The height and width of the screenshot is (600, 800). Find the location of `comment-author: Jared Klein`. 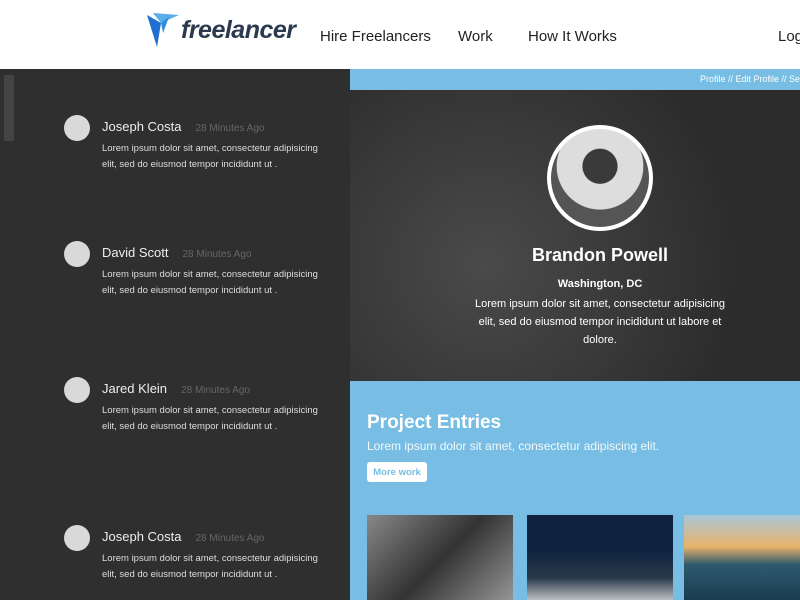

comment-author: Jared Klein is located at coordinates (134, 388).